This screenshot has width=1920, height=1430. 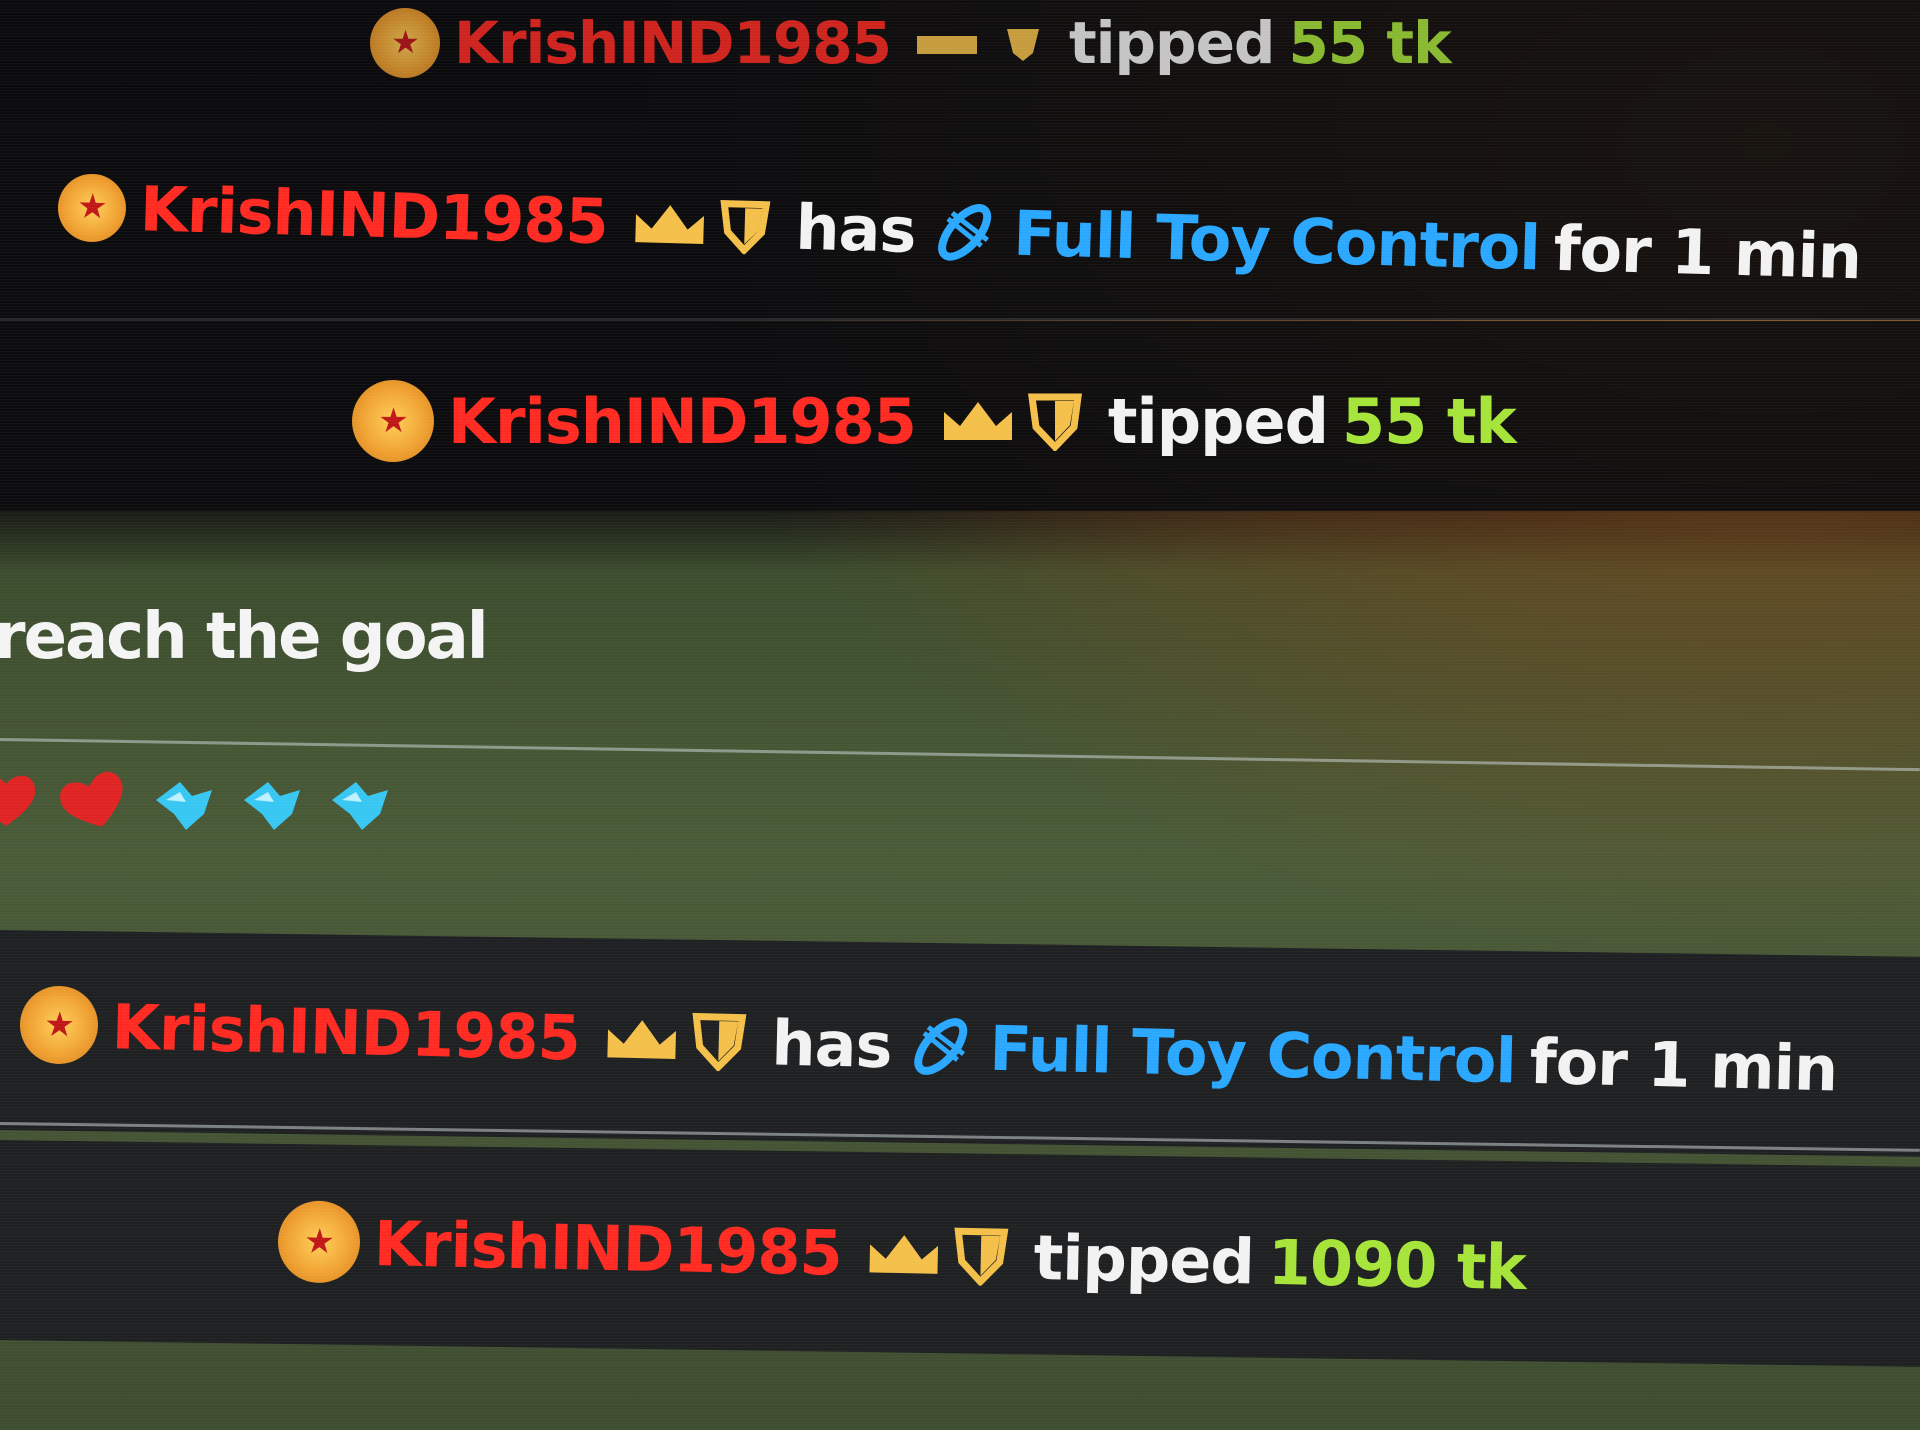 I want to click on chat-message-tip-1: ★ KrishIND1985 tipped 55 tk, so click(x=934, y=421).